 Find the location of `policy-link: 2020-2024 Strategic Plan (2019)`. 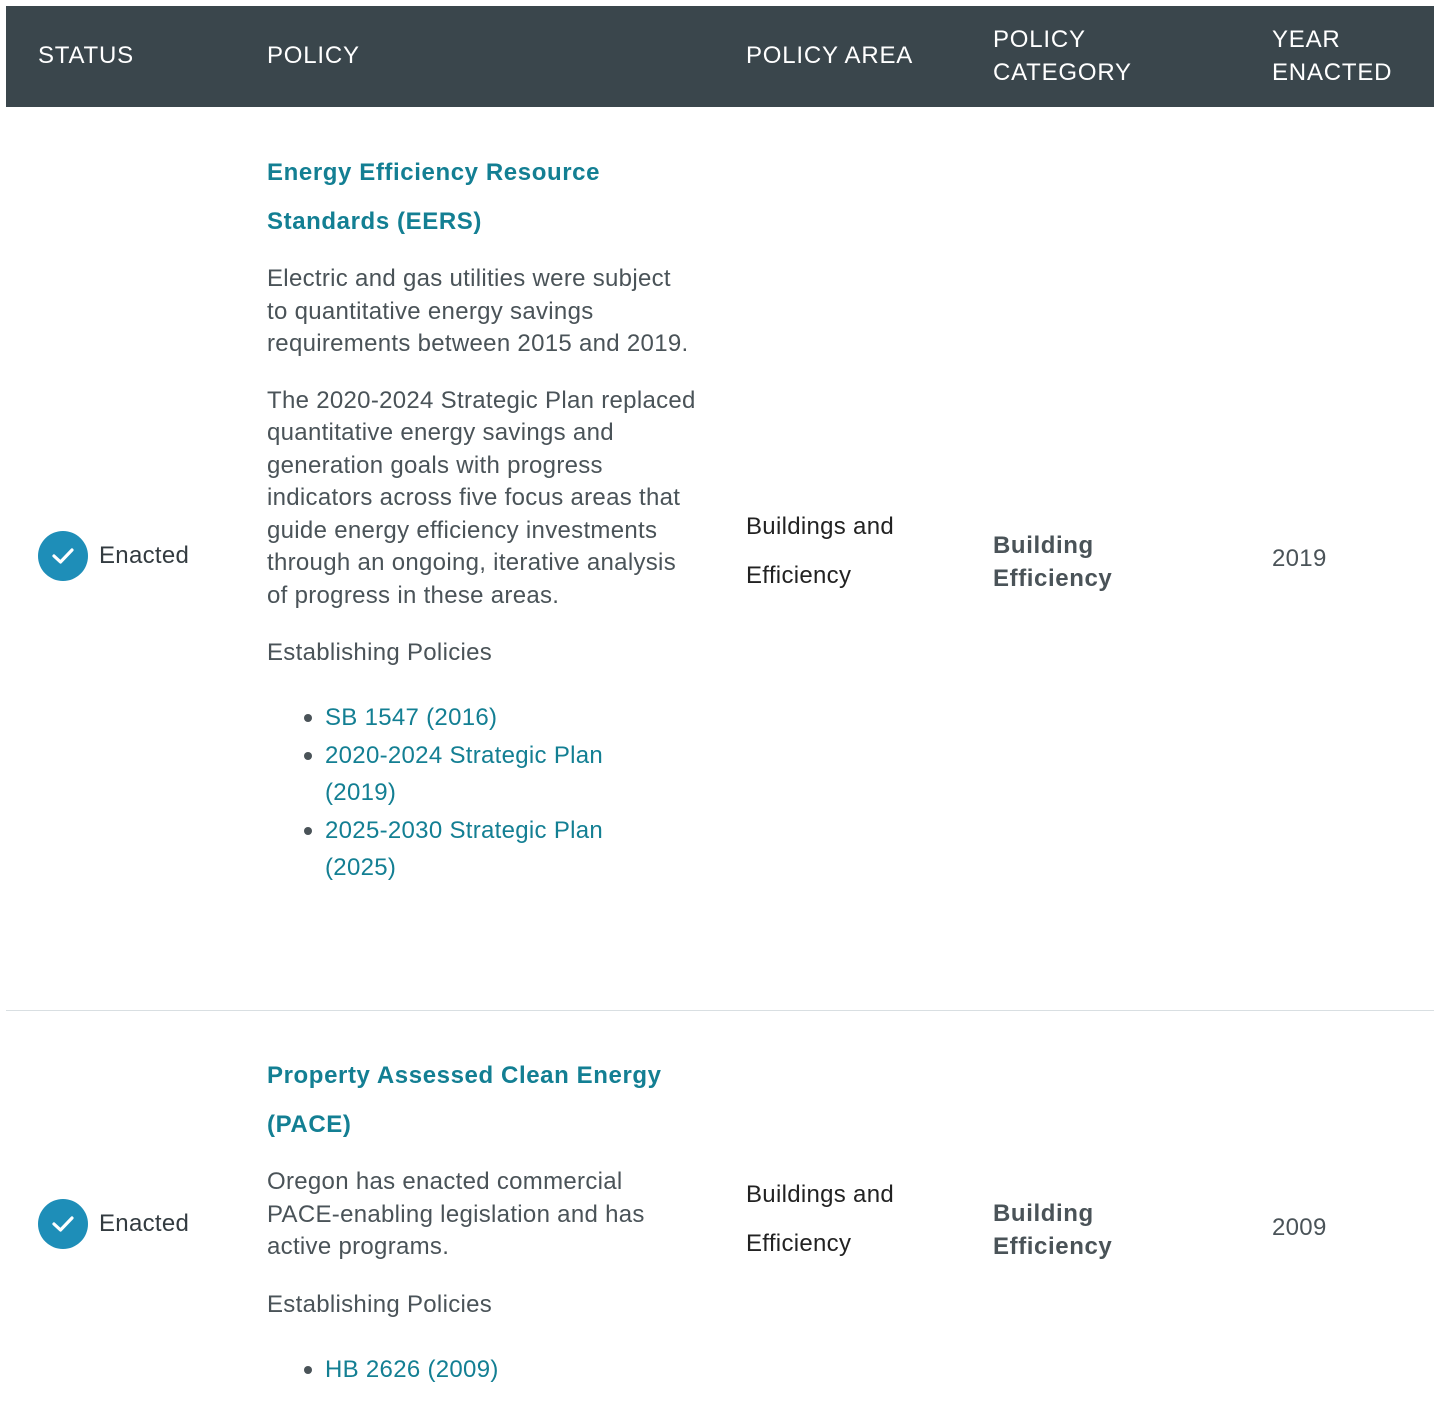

policy-link: 2020-2024 Strategic Plan (2019) is located at coordinates (464, 774).